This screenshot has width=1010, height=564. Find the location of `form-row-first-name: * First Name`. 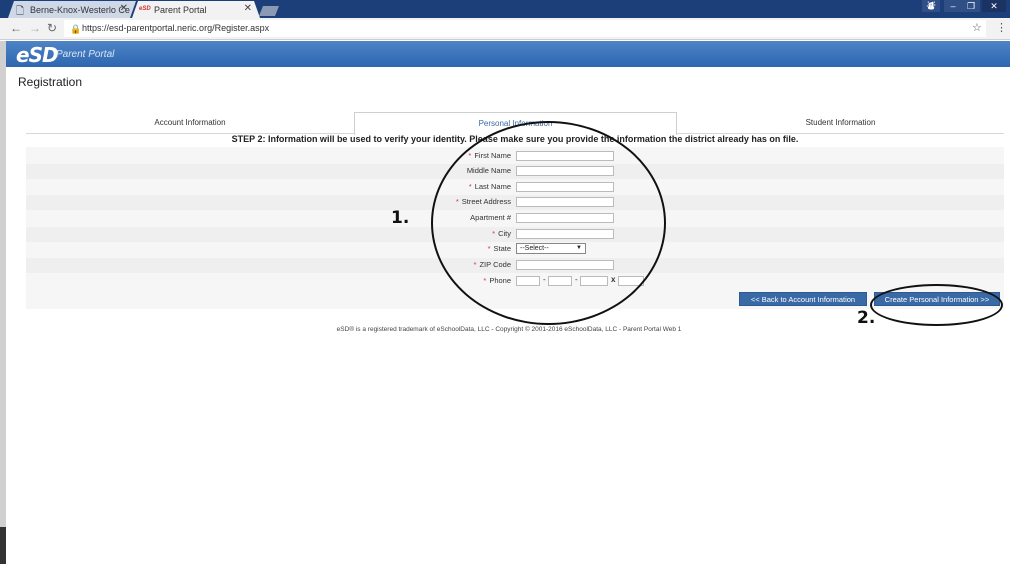

form-row-first-name: * First Name is located at coordinates (515, 156).